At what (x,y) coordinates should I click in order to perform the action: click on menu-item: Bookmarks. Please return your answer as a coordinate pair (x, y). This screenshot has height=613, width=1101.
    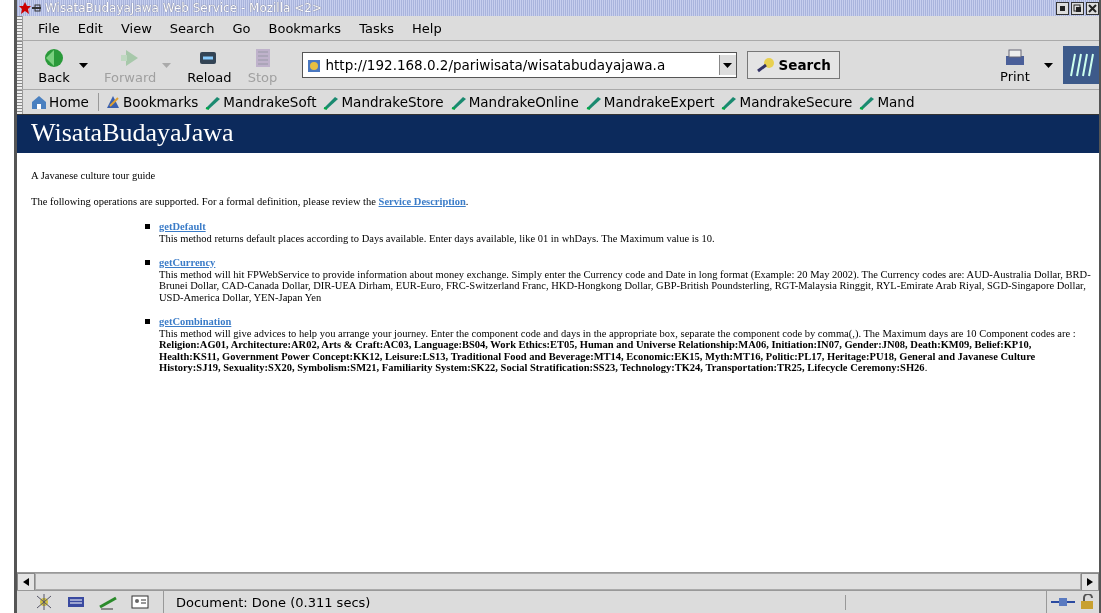
    Looking at the image, I should click on (305, 28).